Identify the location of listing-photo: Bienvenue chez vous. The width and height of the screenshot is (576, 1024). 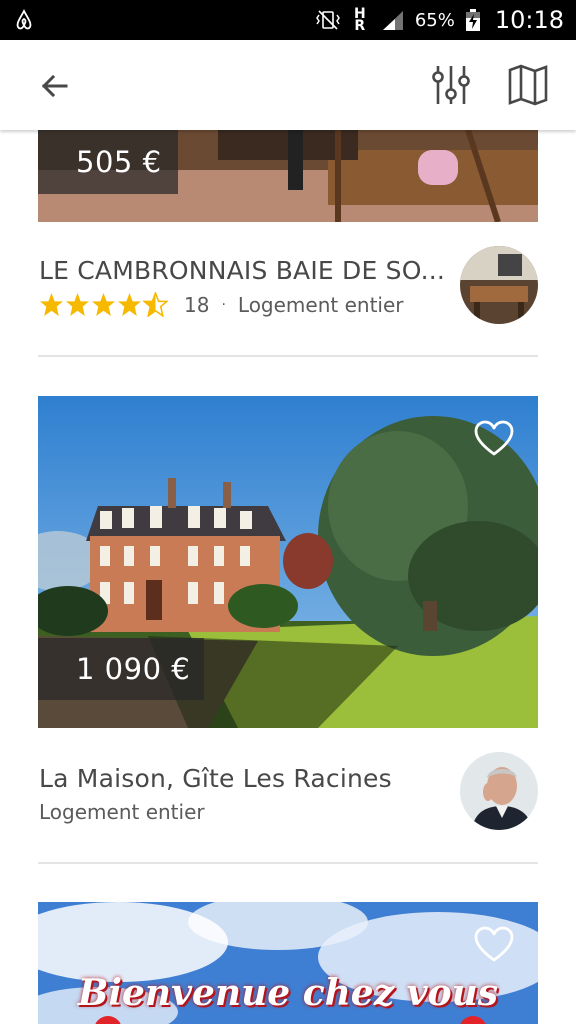
(288, 963).